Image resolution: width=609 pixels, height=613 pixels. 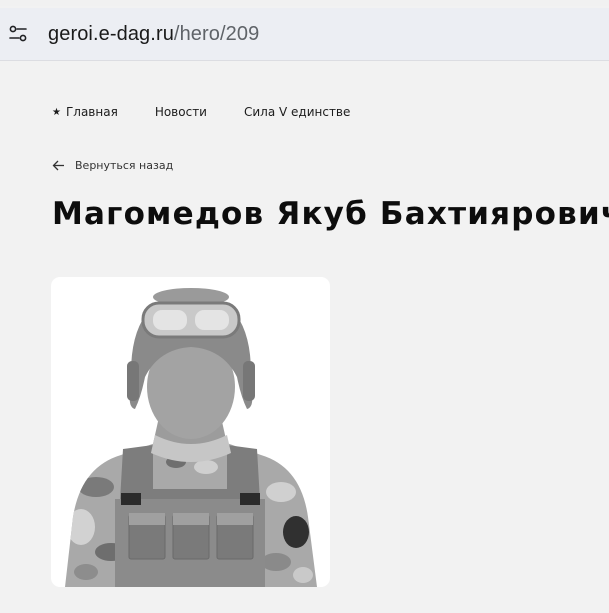 What do you see at coordinates (58, 165) in the screenshot?
I see `arrow-left-icon` at bounding box center [58, 165].